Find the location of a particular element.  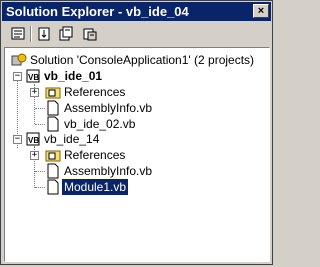

project-label: vb_ide_01 is located at coordinates (73, 76).